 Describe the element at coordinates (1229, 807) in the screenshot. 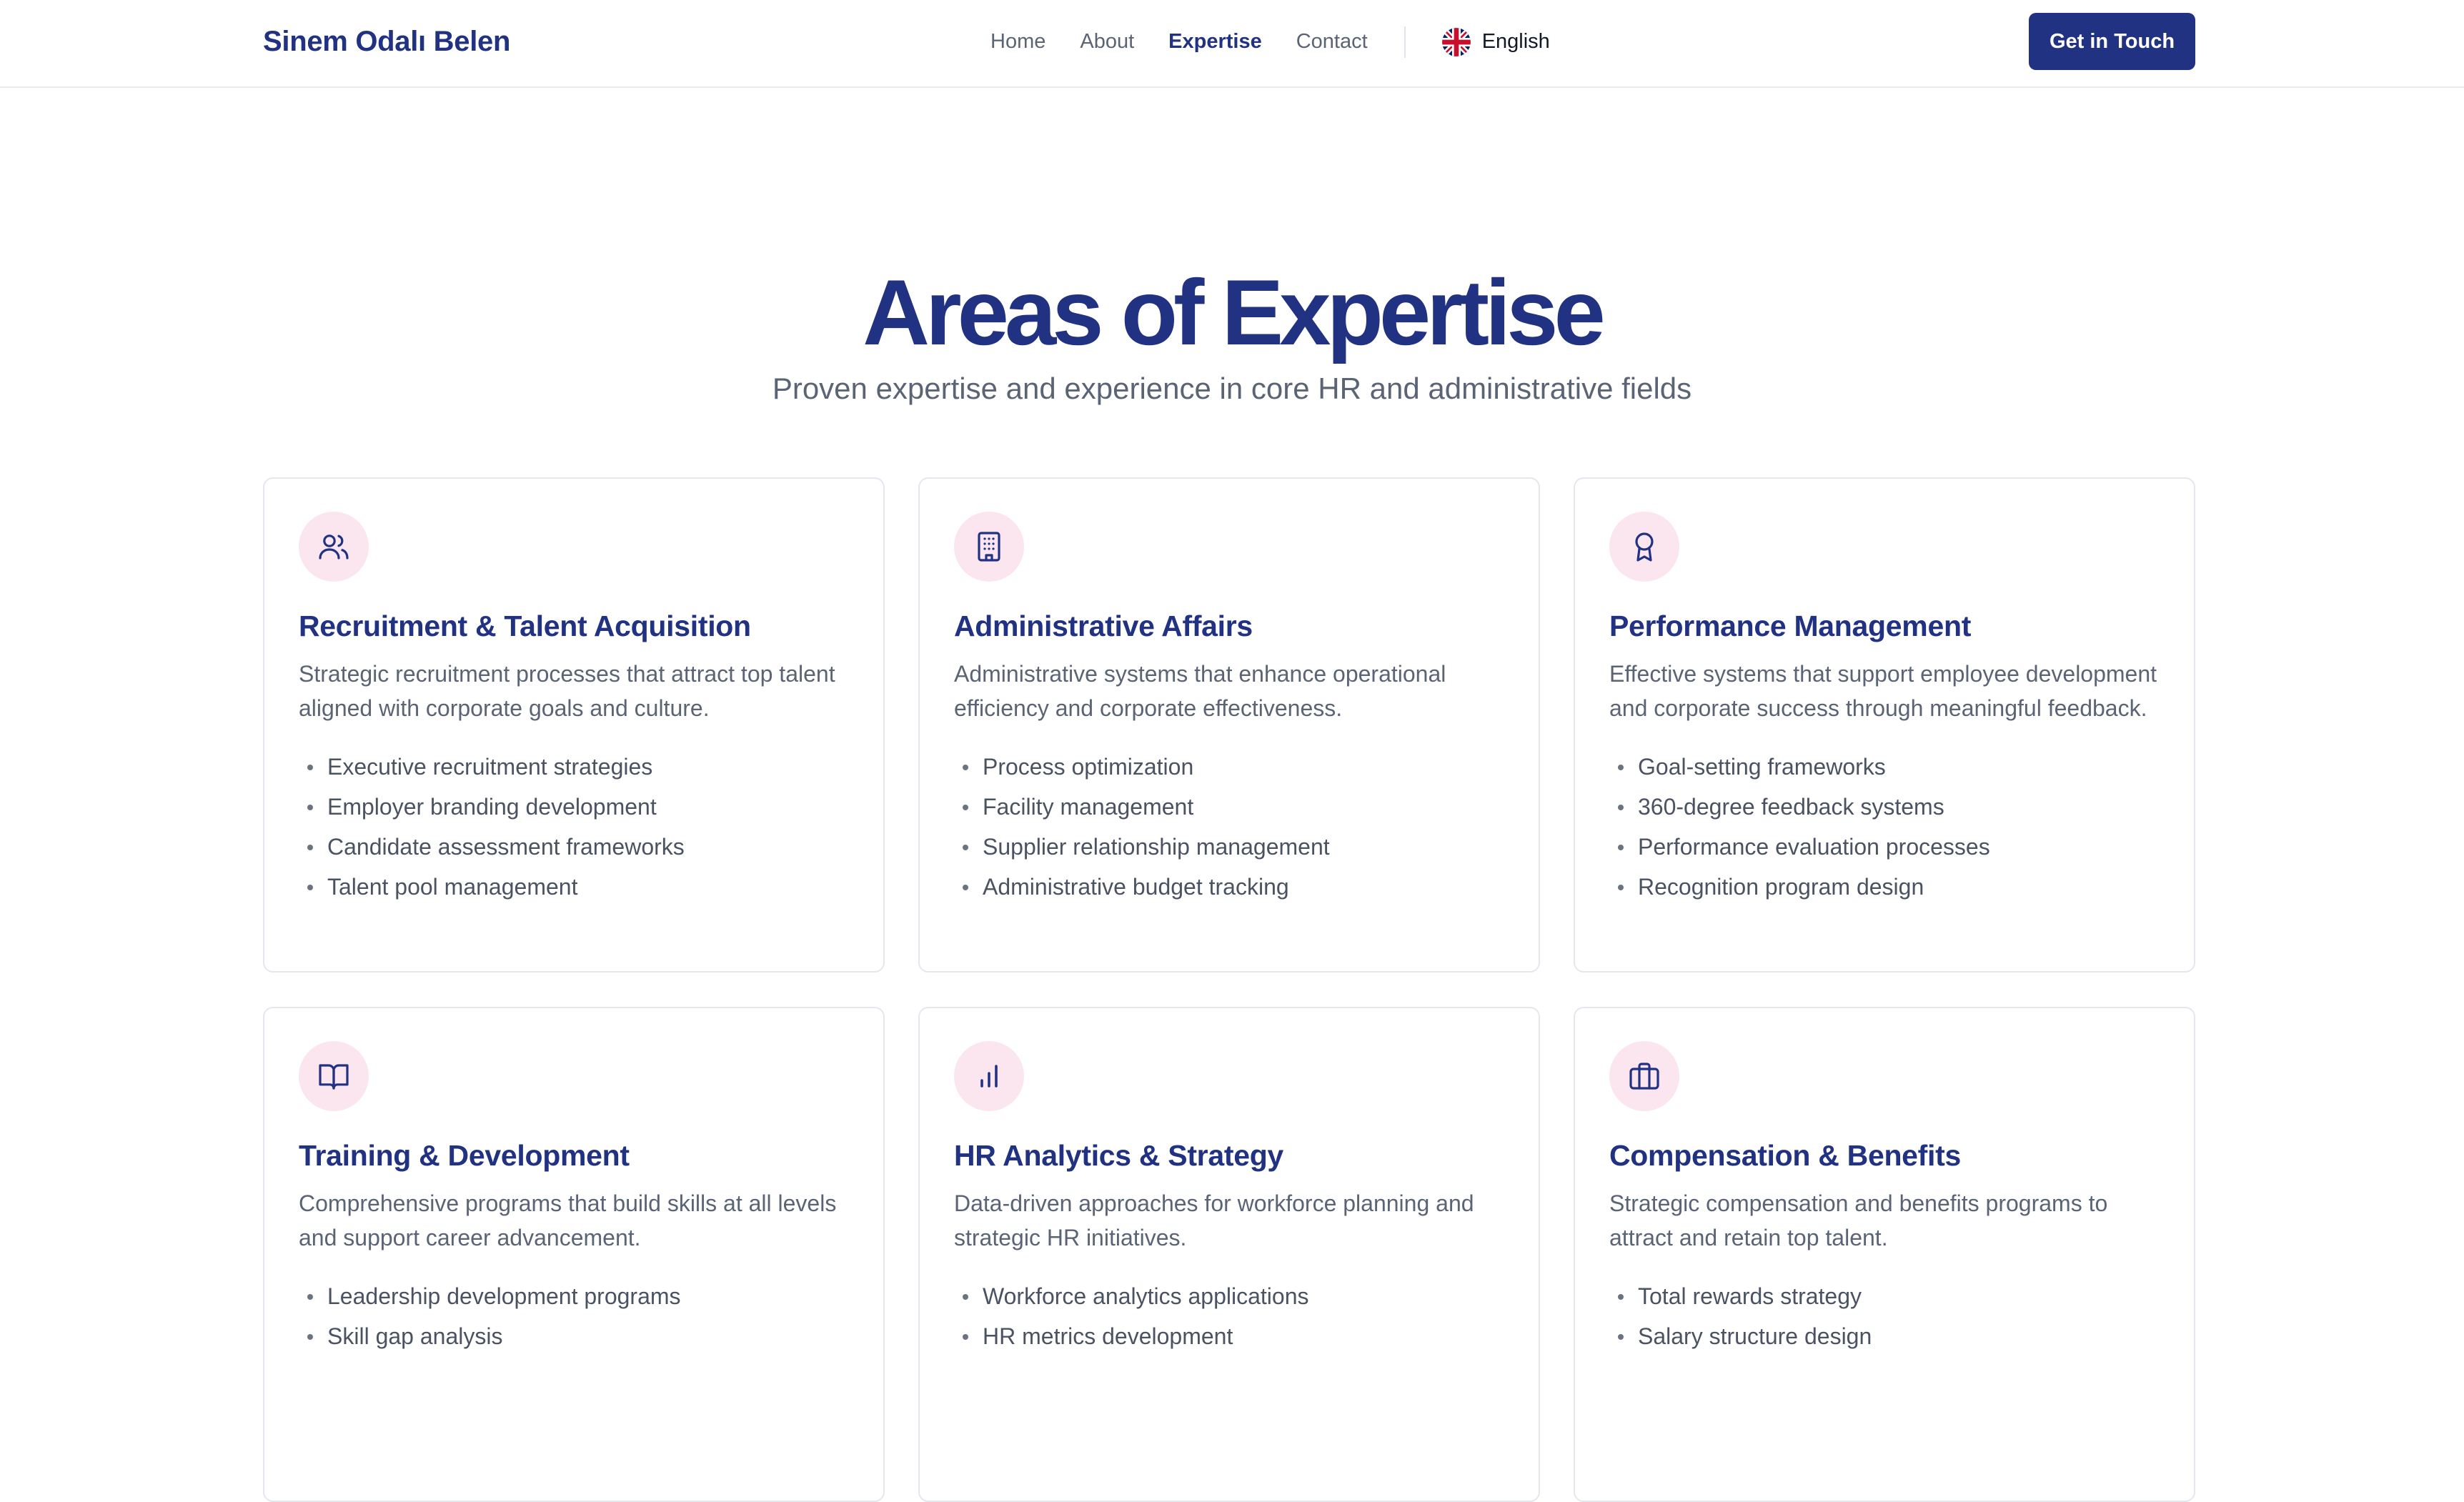

I see `list-item: Facility management` at that location.